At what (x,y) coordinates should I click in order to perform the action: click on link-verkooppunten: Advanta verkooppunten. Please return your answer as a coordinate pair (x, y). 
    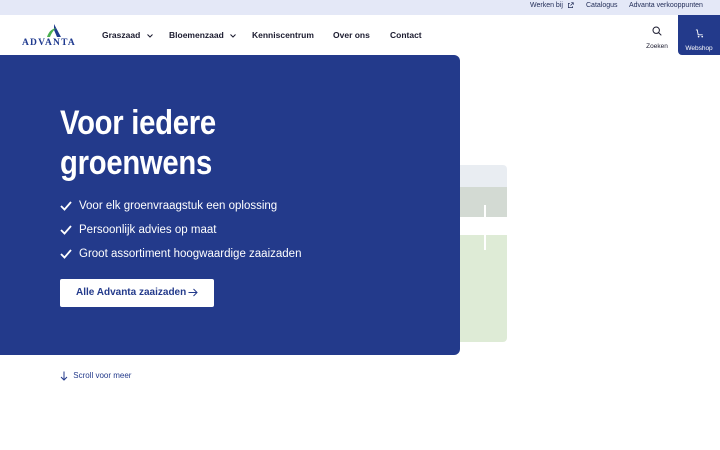
    Looking at the image, I should click on (666, 5).